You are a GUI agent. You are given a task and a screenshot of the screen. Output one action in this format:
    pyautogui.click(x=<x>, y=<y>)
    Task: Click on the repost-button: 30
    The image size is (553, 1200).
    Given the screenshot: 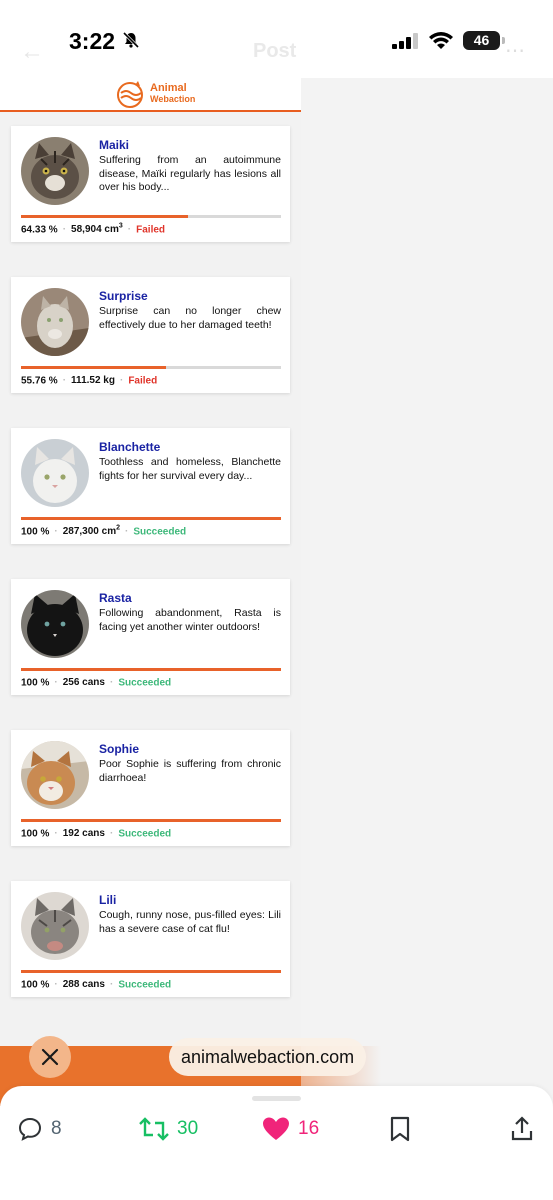 What is the action you would take?
    pyautogui.click(x=168, y=1129)
    